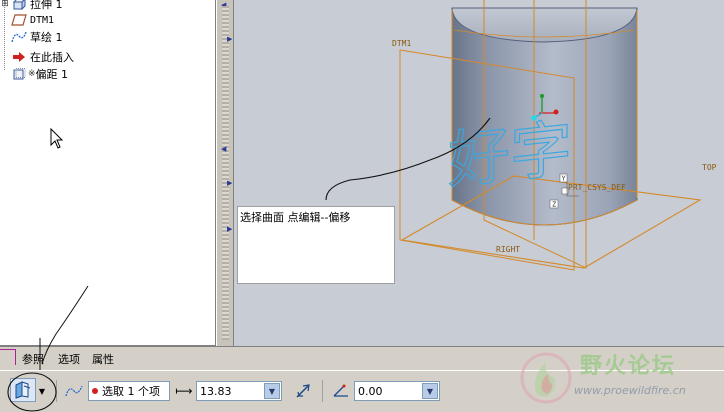 This screenshot has height=412, width=724. I want to click on datum-label-csys: PRT_CSYS_DEF, so click(597, 187).